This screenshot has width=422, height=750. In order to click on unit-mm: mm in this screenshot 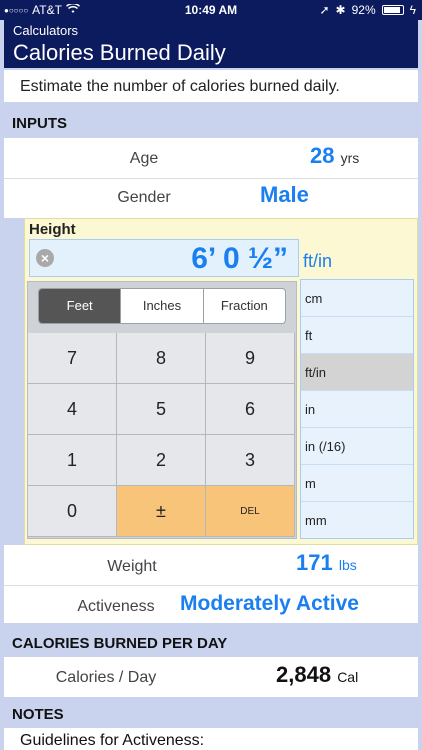, I will do `click(357, 520)`.